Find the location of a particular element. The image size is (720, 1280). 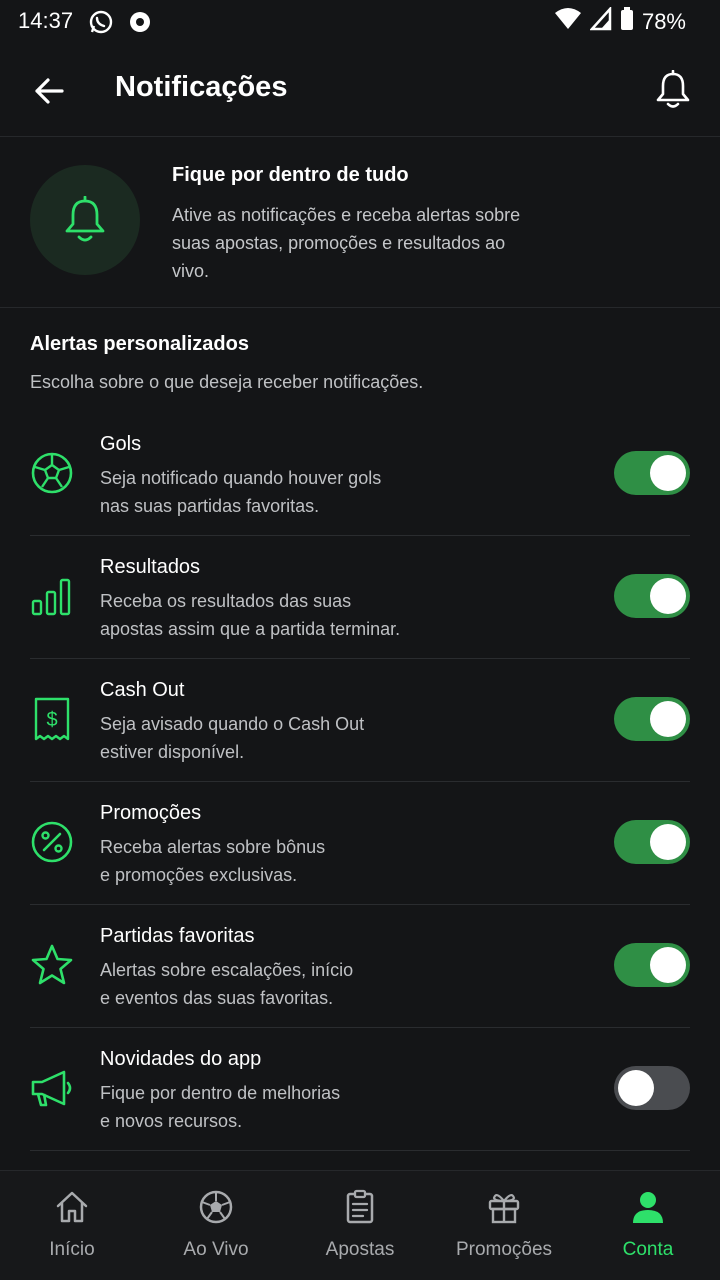

alert-title: Partidas favoritas is located at coordinates (177, 936).